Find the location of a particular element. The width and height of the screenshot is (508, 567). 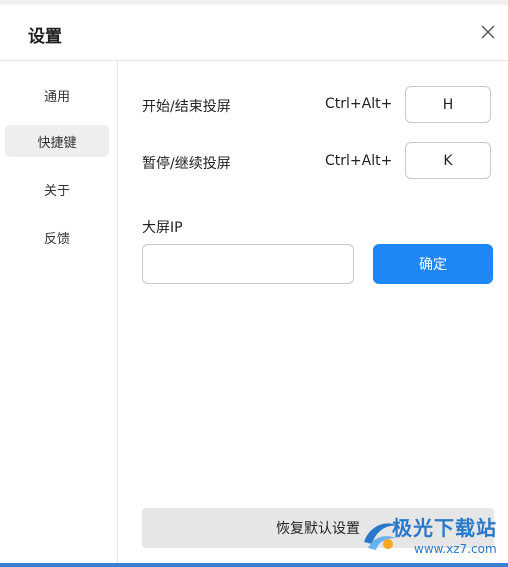

close-button is located at coordinates (488, 32).